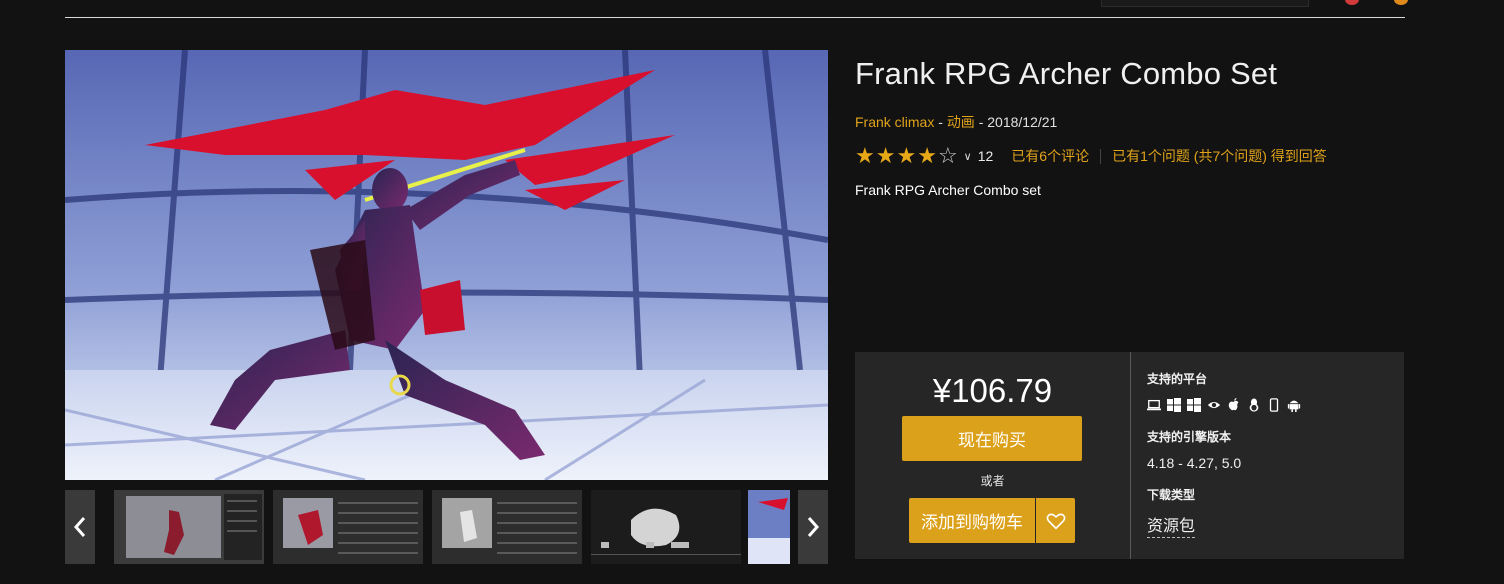 The width and height of the screenshot is (1504, 584). Describe the element at coordinates (972, 520) in the screenshot. I see `add-to-cart-button: 添加到购物车` at that location.